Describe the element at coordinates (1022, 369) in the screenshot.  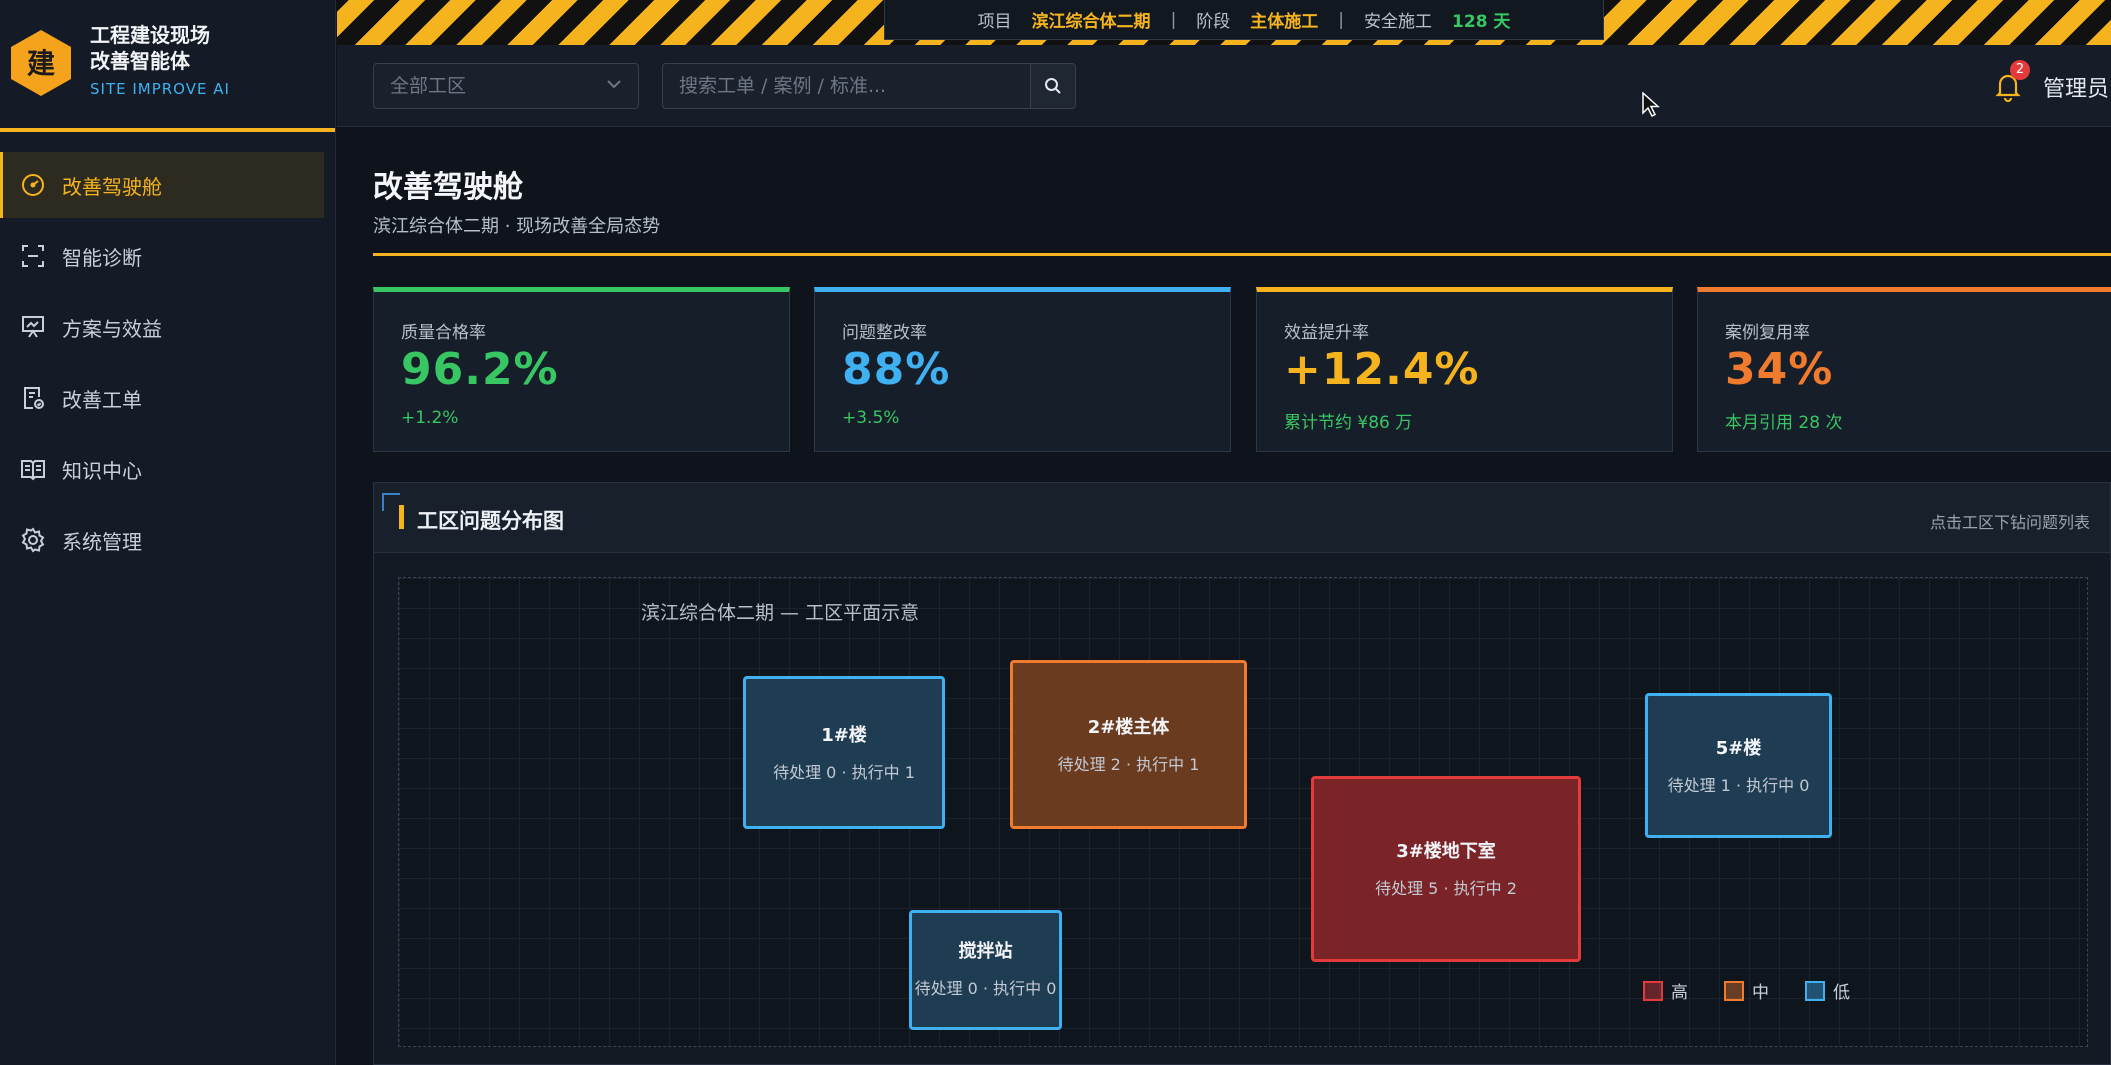
I see `kpi-card-rectification: 问题整改率 88% +3.5%` at that location.